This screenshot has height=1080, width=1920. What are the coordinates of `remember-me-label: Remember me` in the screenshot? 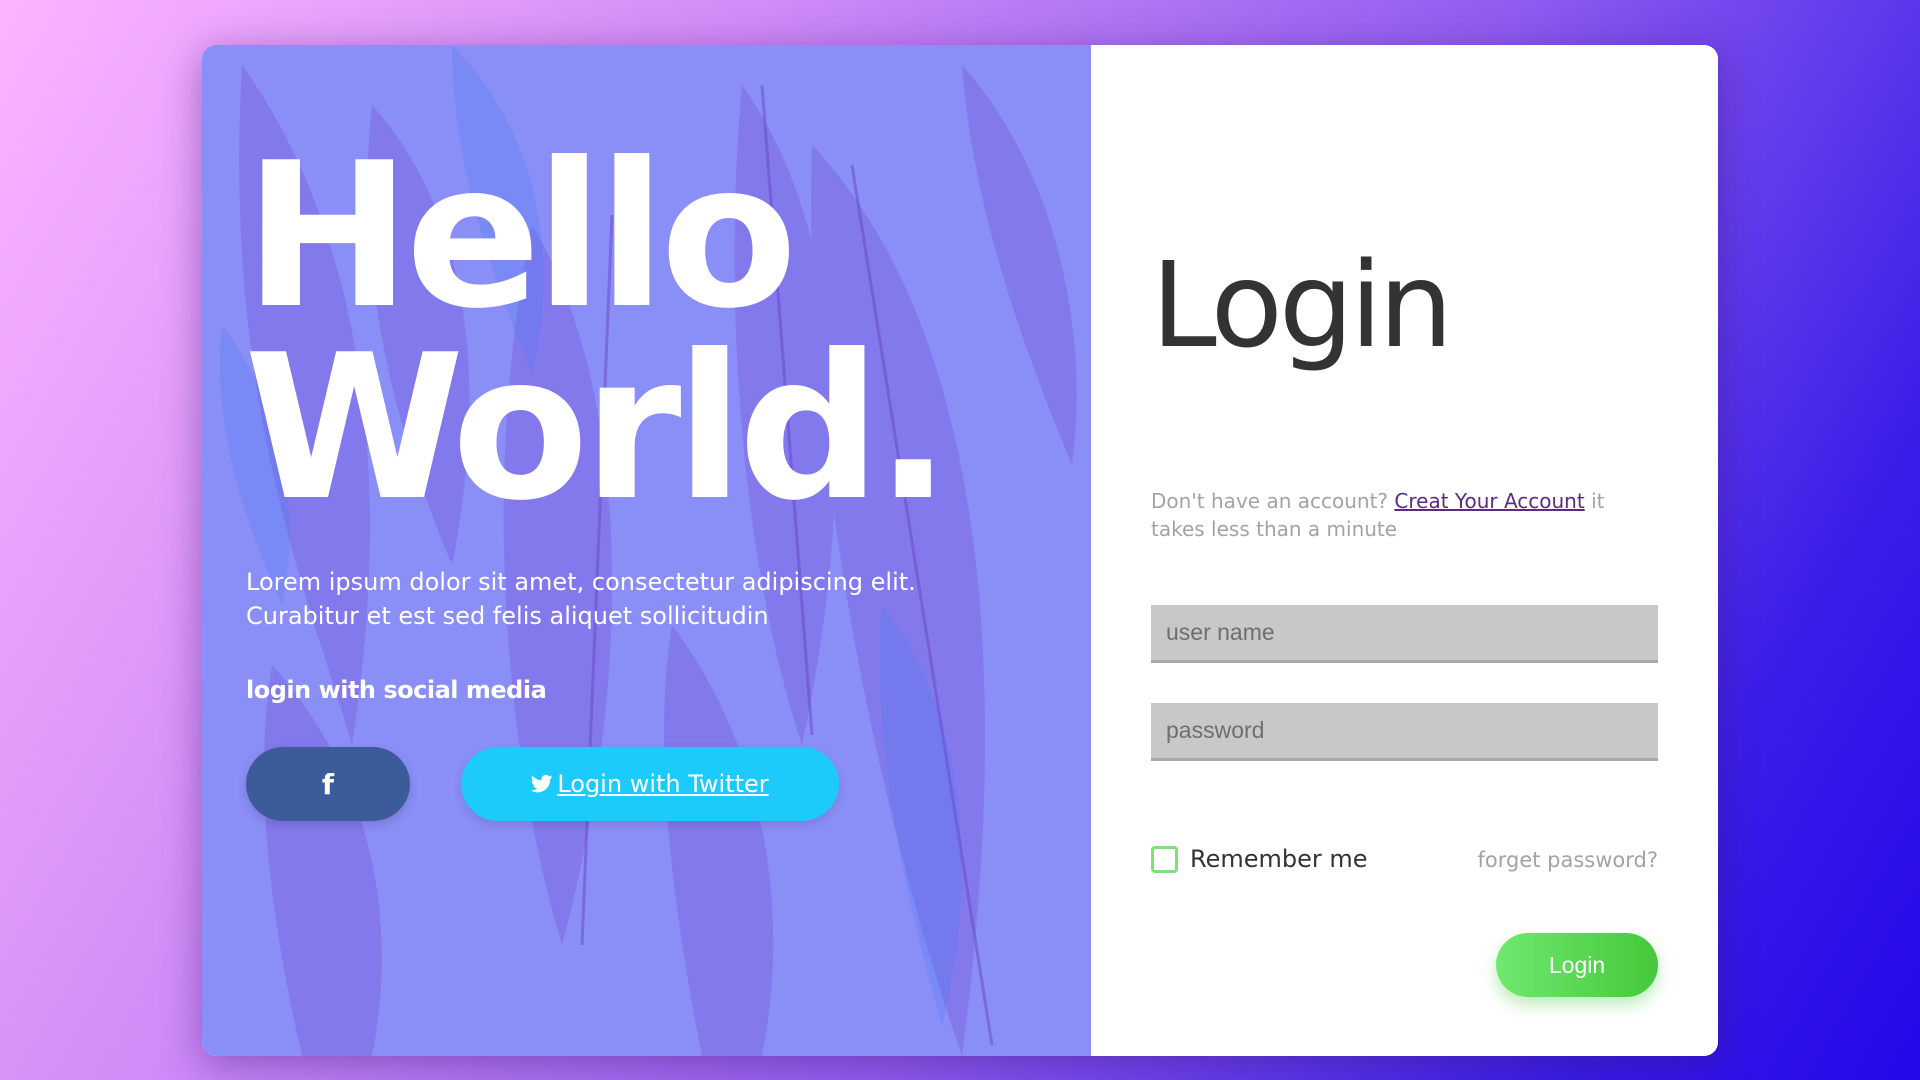 It's located at (1279, 859).